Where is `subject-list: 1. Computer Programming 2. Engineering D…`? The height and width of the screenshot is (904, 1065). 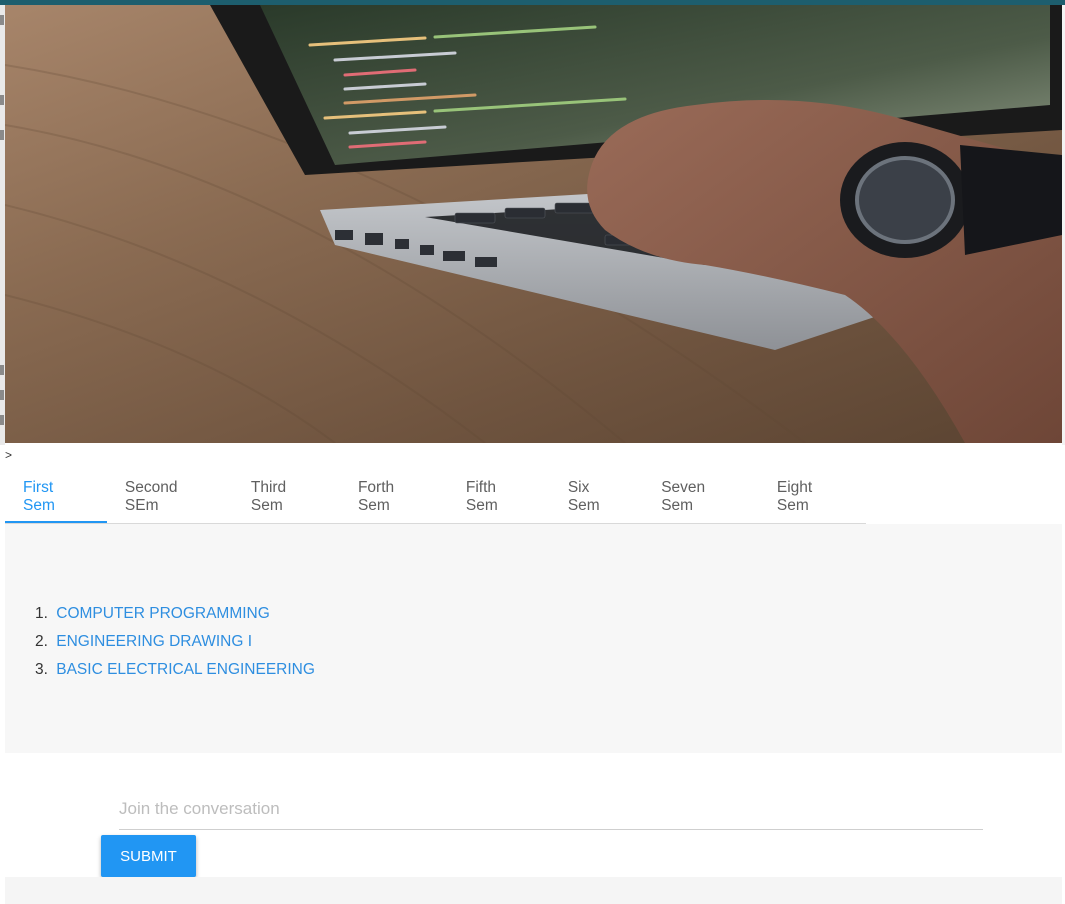
subject-list: 1. Computer Programming 2. Engineering D… is located at coordinates (175, 642).